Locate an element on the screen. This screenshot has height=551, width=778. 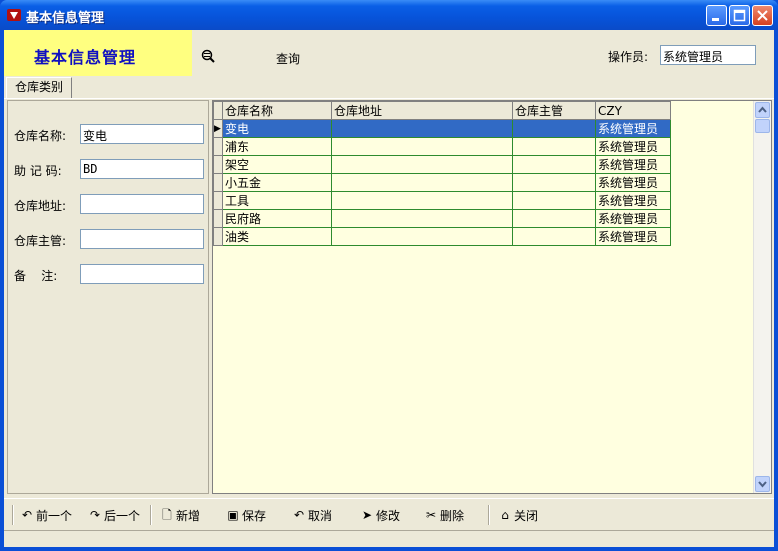
close-window-button is located at coordinates (762, 15).